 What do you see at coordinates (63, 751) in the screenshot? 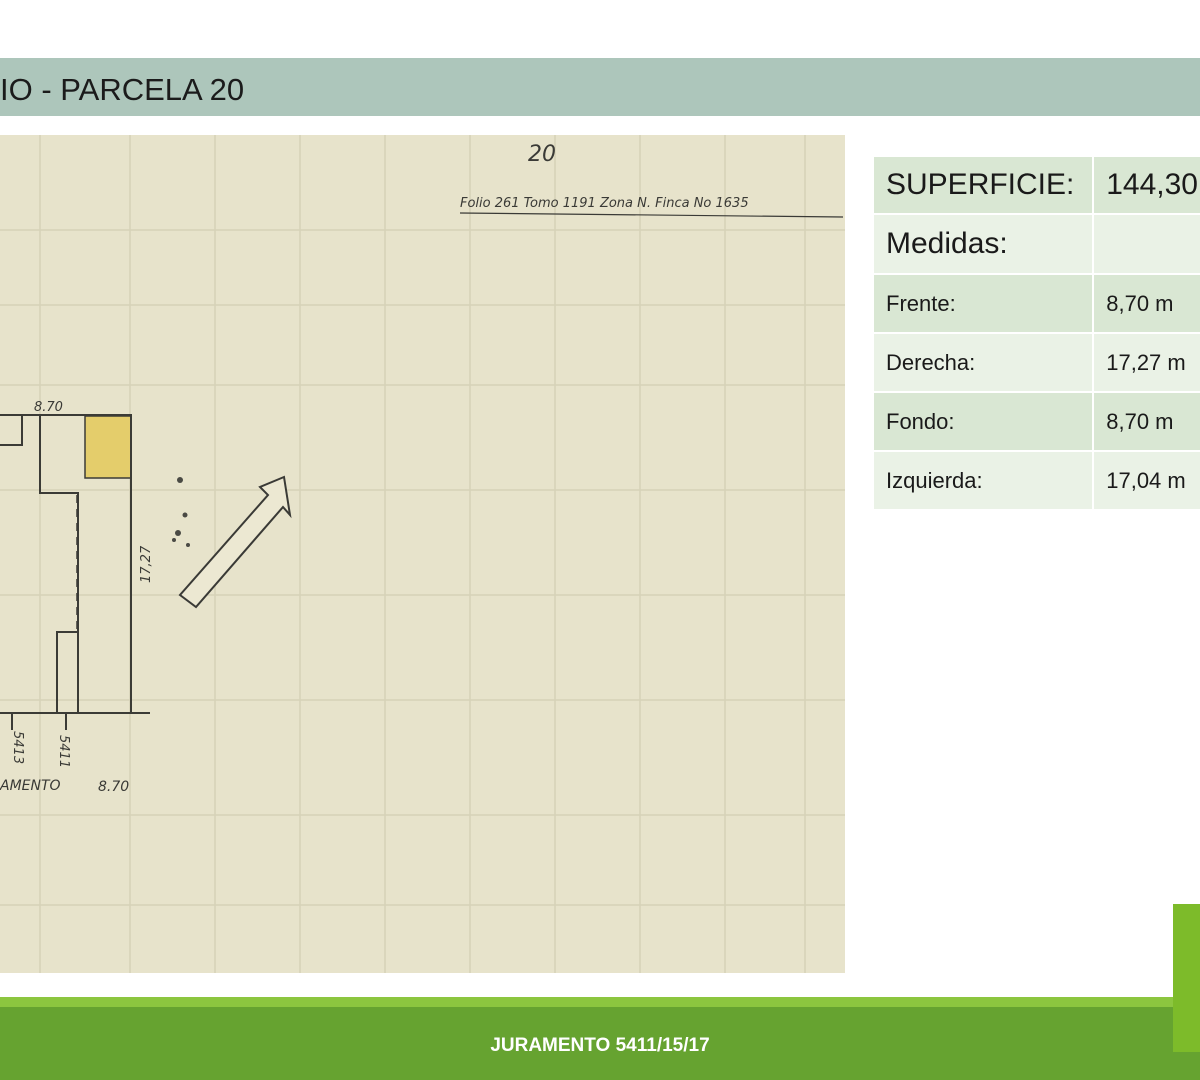
I see `plan-number-5411: 5411` at bounding box center [63, 751].